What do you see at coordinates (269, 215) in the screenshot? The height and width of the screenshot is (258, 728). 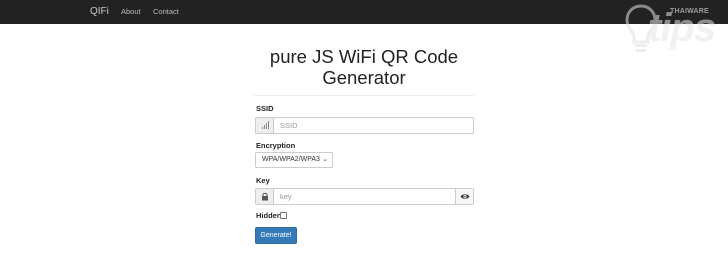 I see `hidden-label: Hidden` at bounding box center [269, 215].